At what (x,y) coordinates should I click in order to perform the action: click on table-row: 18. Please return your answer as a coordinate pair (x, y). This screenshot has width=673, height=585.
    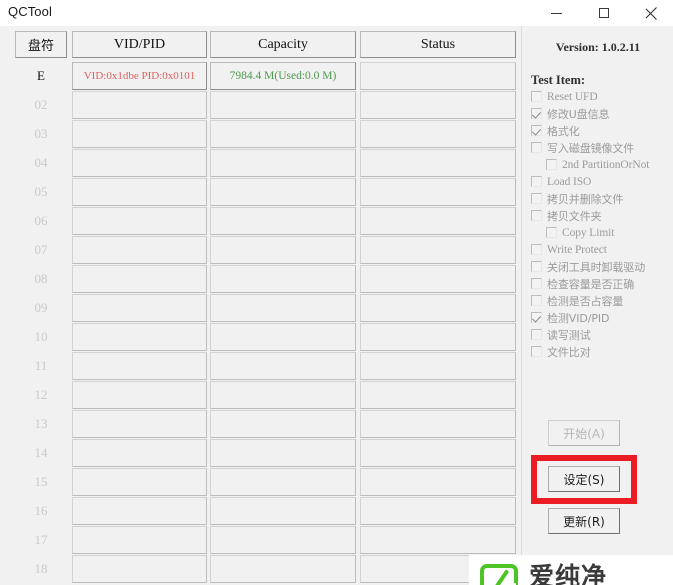
    Looking at the image, I should click on (261, 569).